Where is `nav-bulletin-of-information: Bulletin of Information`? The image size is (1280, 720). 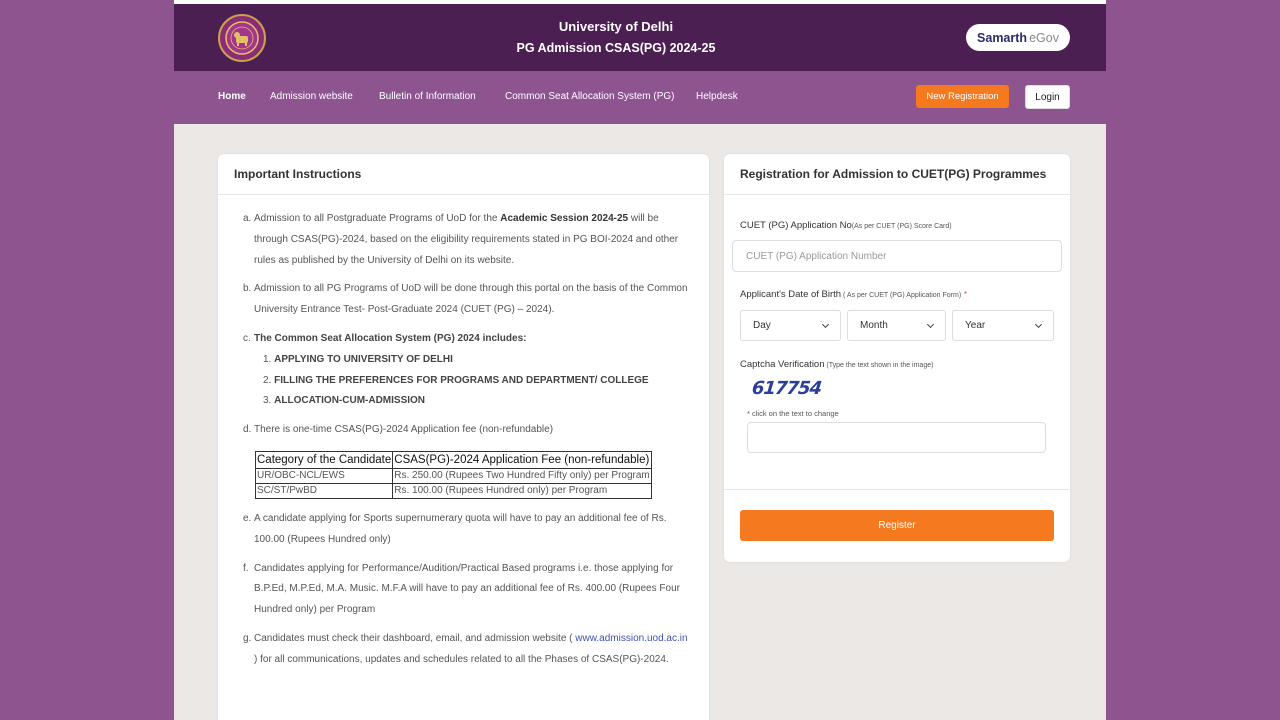 nav-bulletin-of-information: Bulletin of Information is located at coordinates (427, 96).